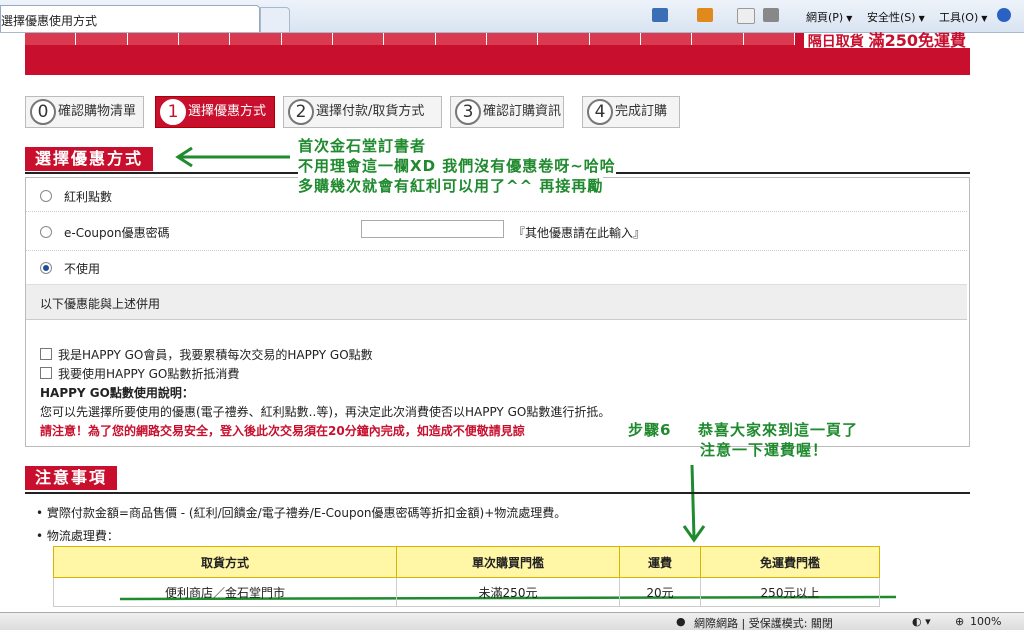  What do you see at coordinates (451, 185) in the screenshot?
I see `annotation-bonus-hint: 多購幾次就會有紅利可以用了^^ 再接再勵` at bounding box center [451, 185].